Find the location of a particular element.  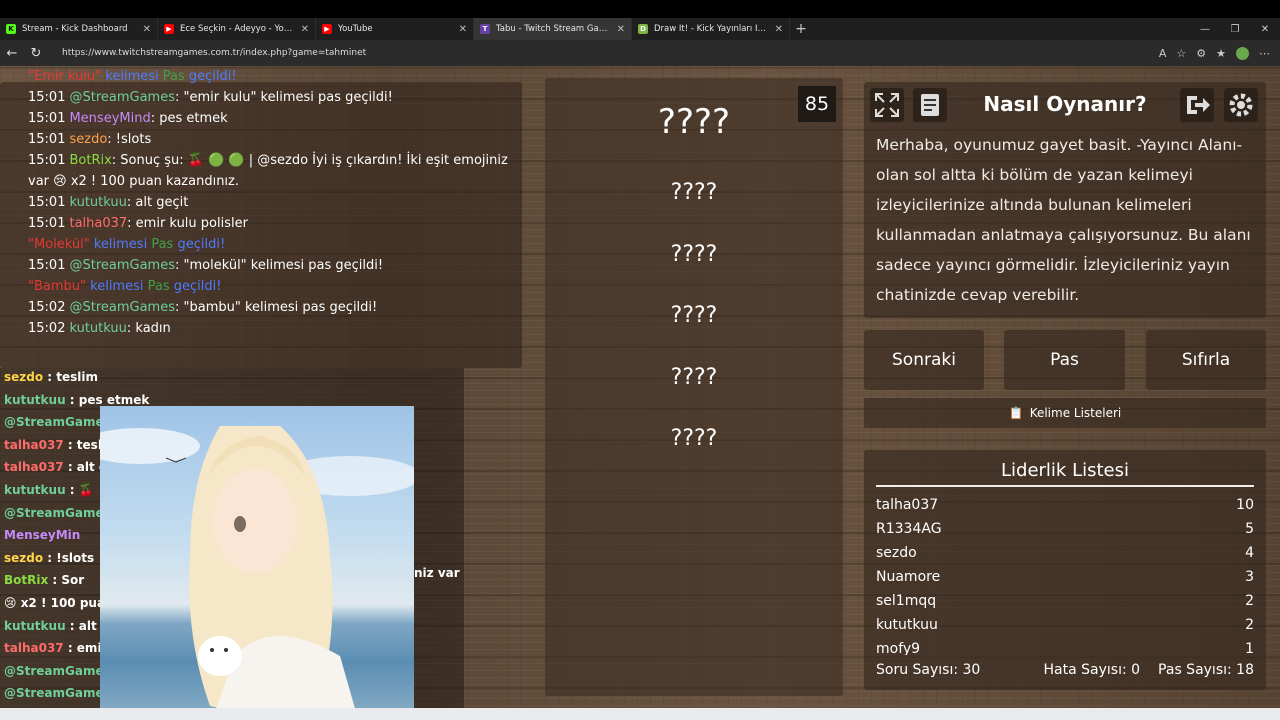

overlay-chat-line: kututkuu : alt is located at coordinates (50, 626).